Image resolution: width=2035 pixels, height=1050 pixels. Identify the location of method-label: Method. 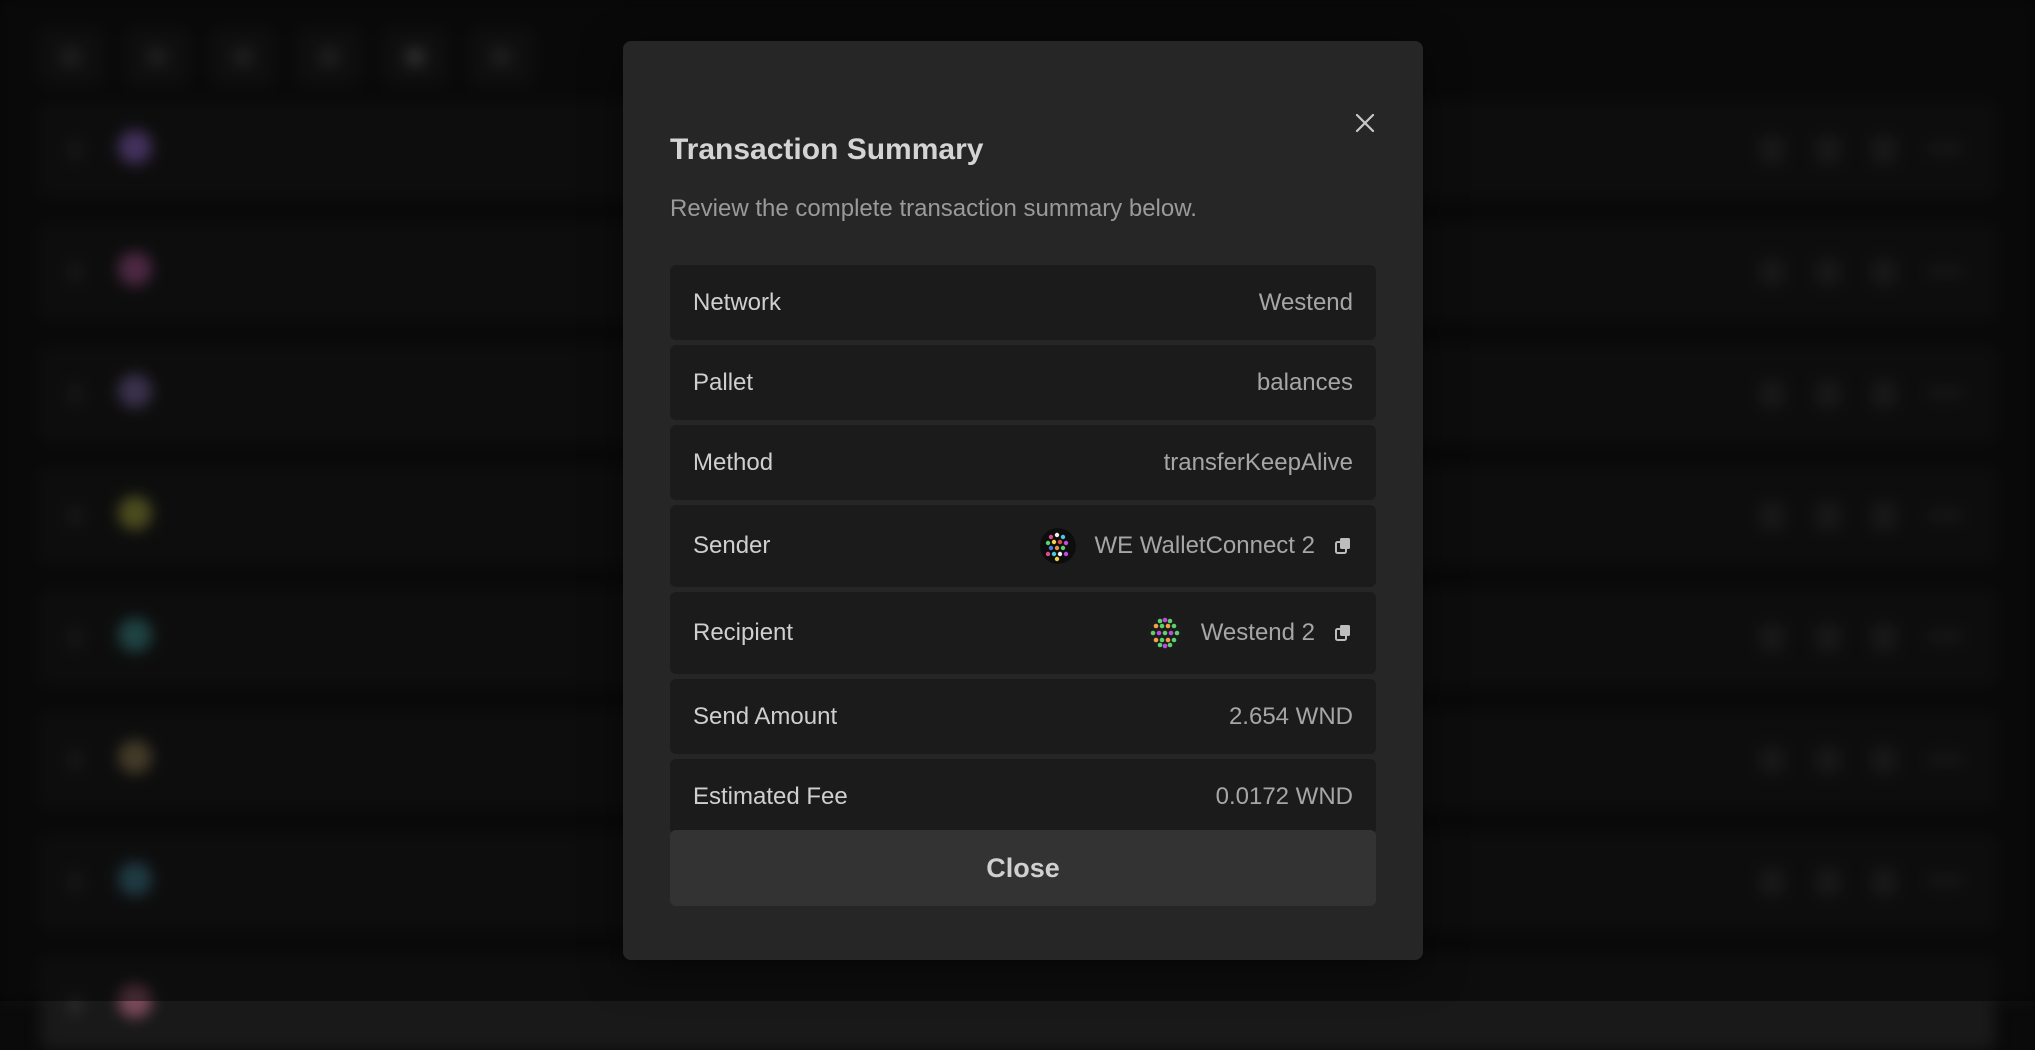
(733, 462).